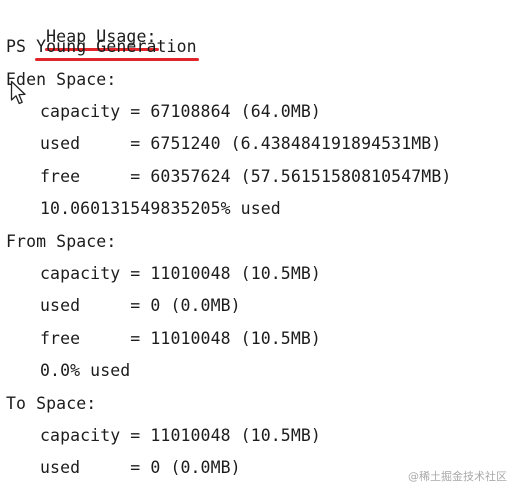 The width and height of the screenshot is (513, 488). Describe the element at coordinates (246, 176) in the screenshot. I see `eden-free-line: free = 60357624 (57.56151580810547MB)` at that location.